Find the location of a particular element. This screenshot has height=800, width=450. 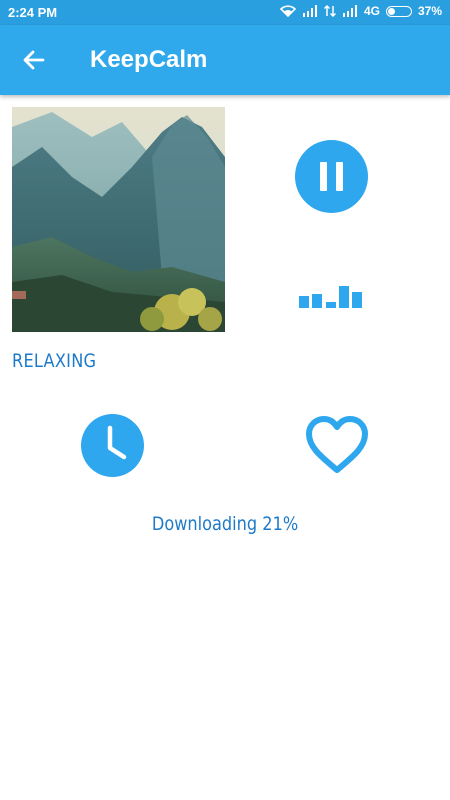

download-status: Downloading 21% is located at coordinates (225, 524).